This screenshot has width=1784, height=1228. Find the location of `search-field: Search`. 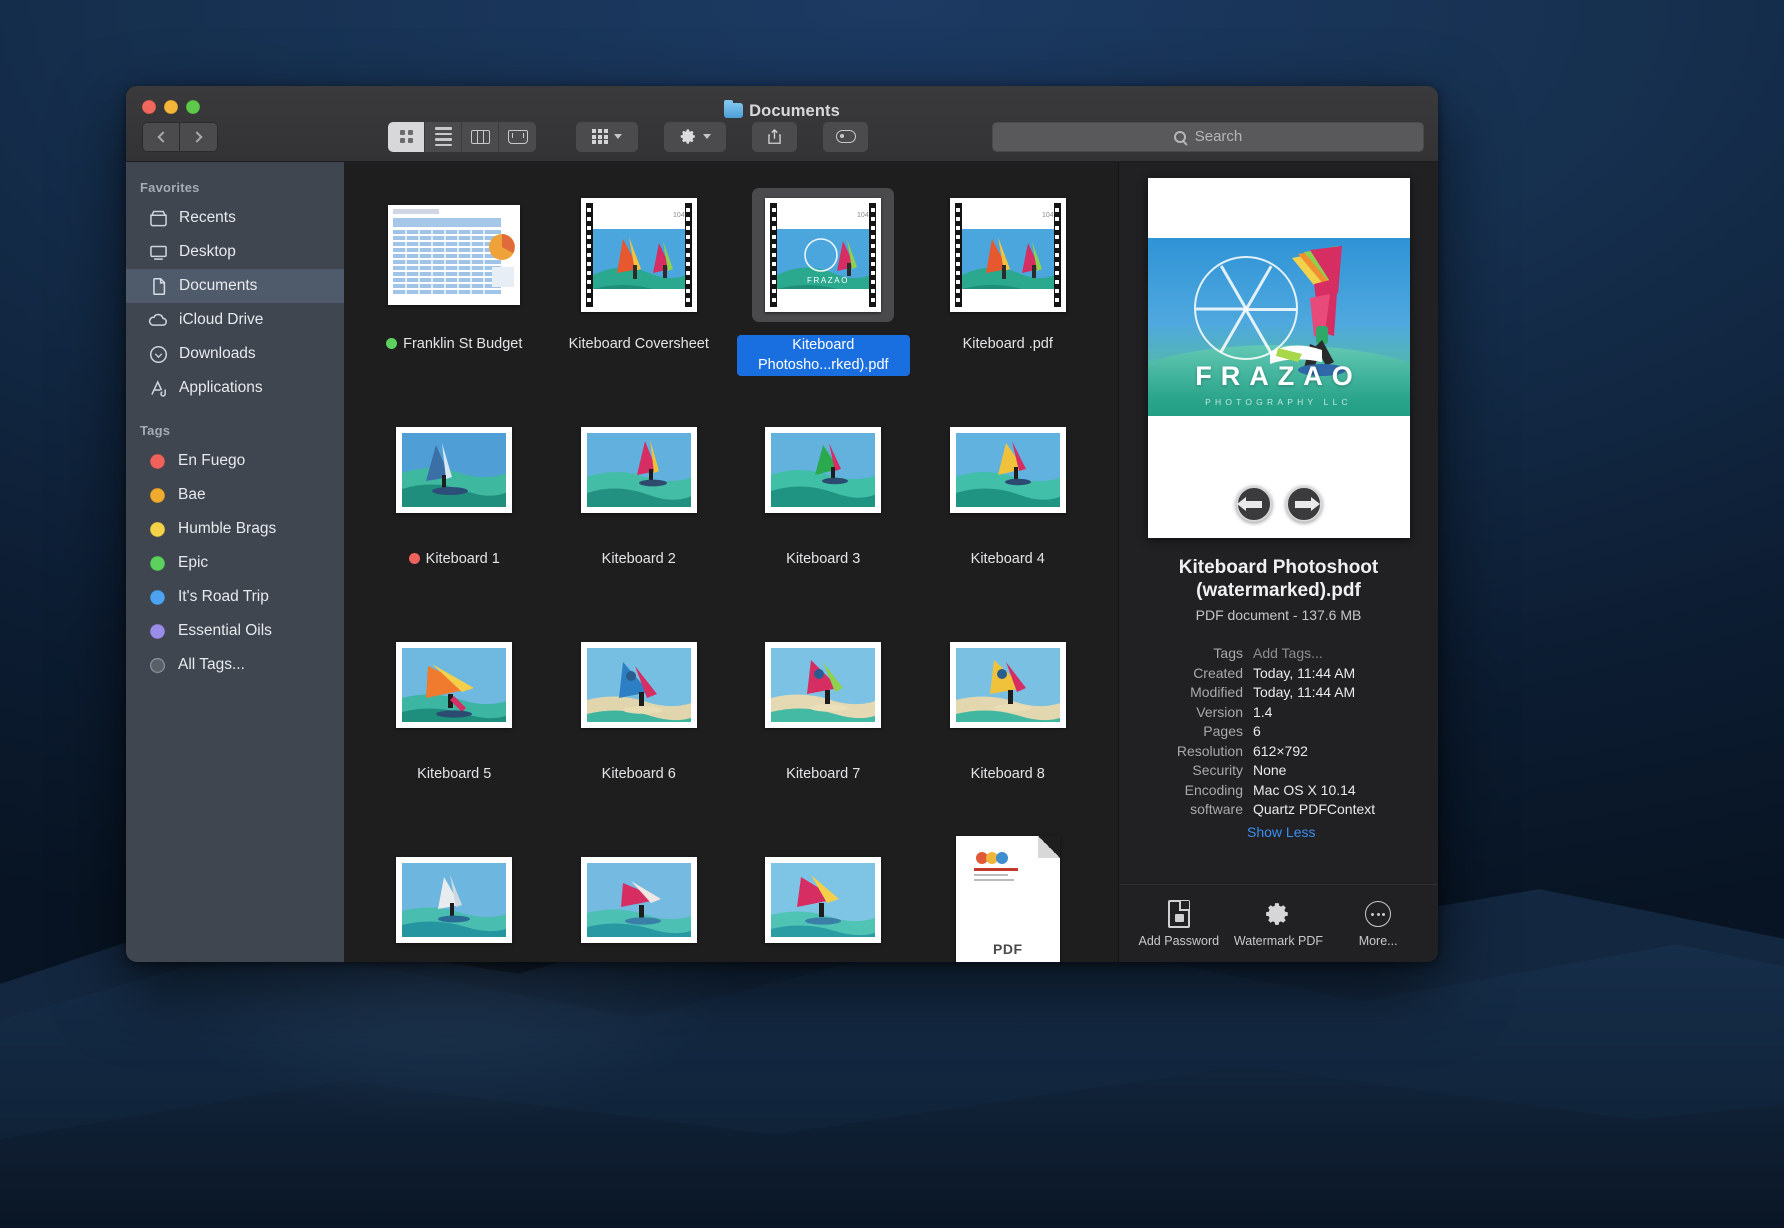

search-field: Search is located at coordinates (1208, 136).